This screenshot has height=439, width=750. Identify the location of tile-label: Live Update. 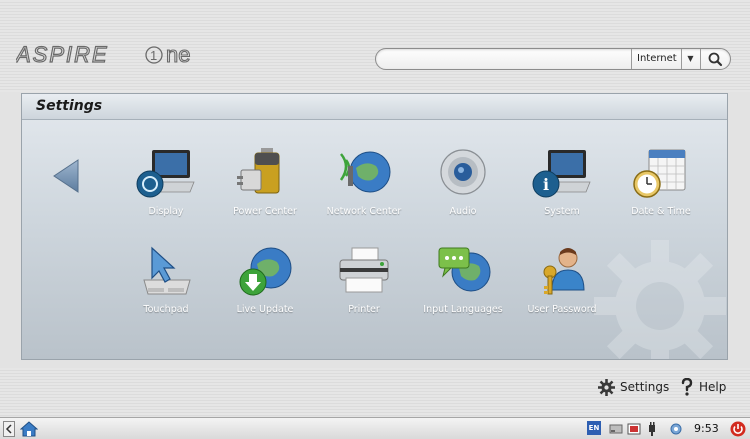
(265, 309).